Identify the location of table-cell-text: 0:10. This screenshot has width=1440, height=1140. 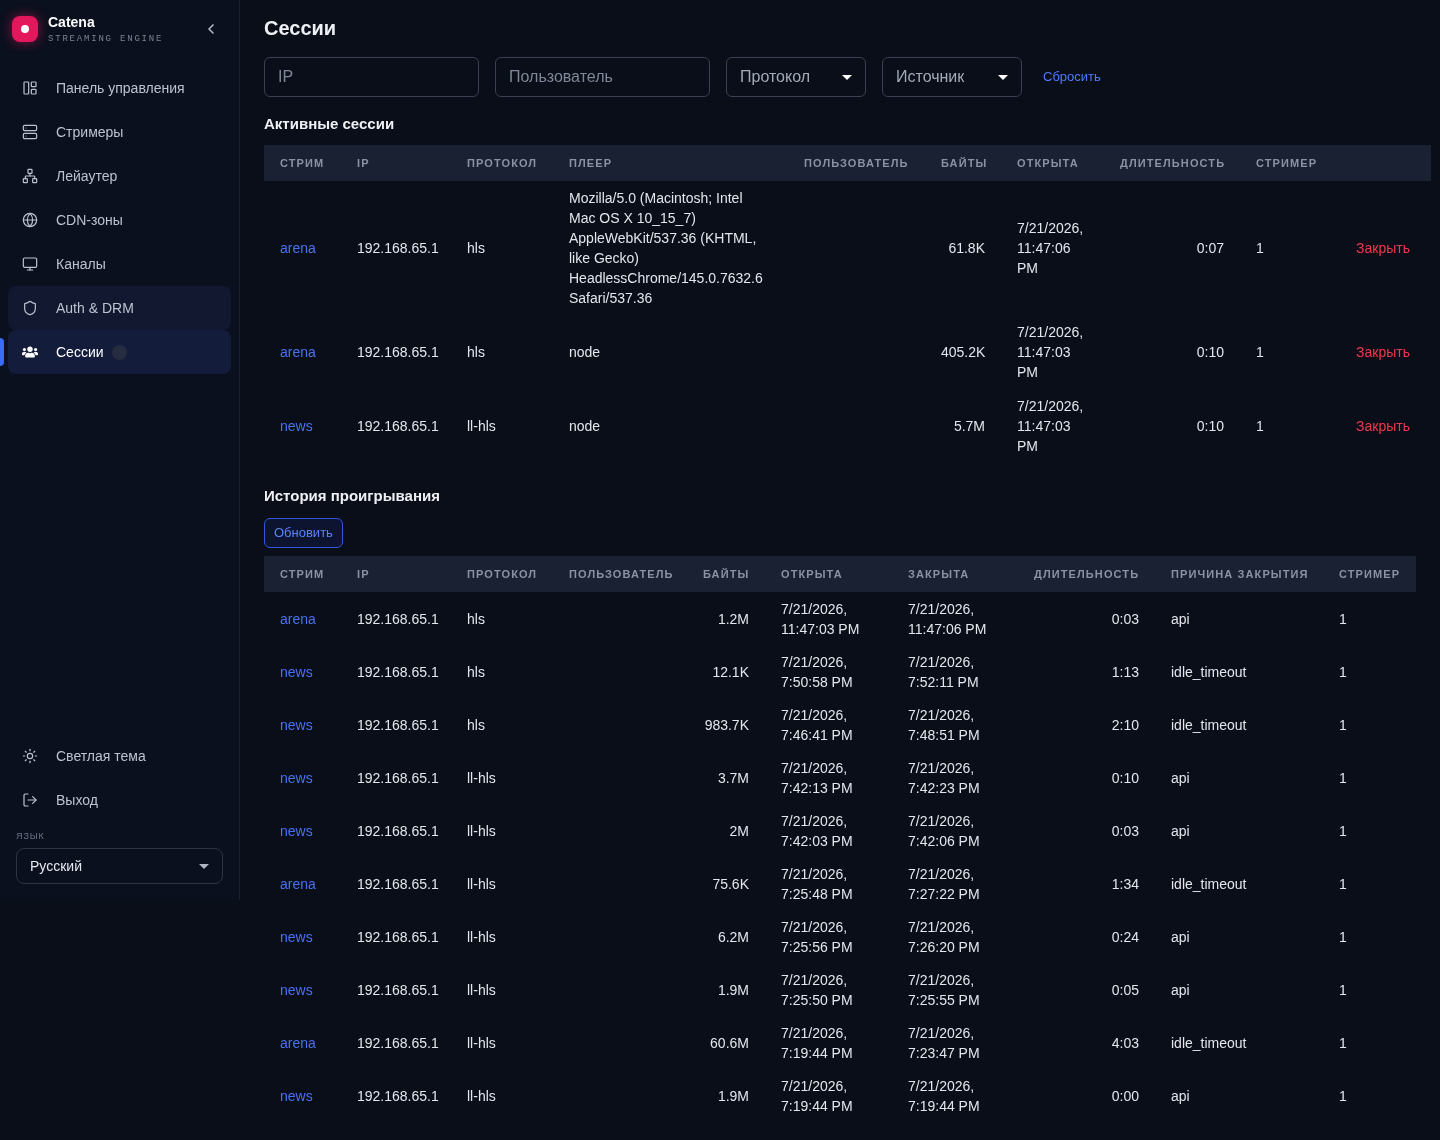
(1210, 426).